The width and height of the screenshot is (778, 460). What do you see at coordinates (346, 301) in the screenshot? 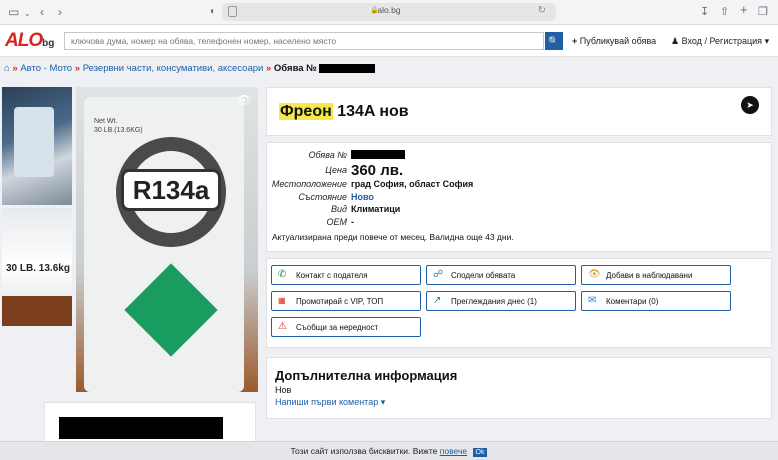
I see `promote-button: ▦ Промотирай с VIP, ТОП` at bounding box center [346, 301].